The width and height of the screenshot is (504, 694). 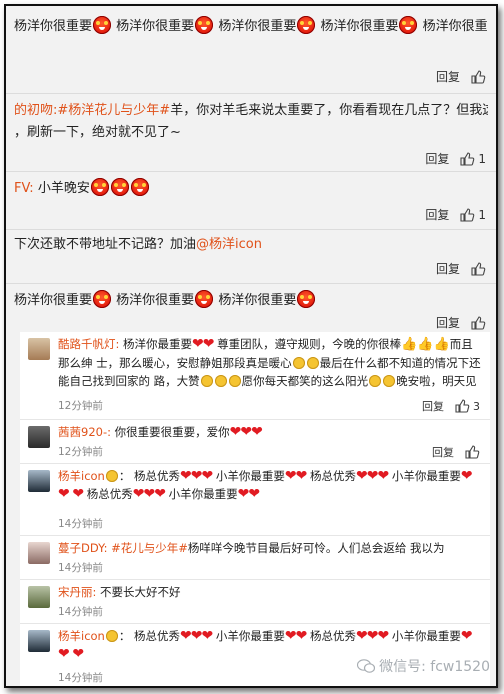 What do you see at coordinates (434, 667) in the screenshot?
I see `watermark-text: 微信号: fcw1520` at bounding box center [434, 667].